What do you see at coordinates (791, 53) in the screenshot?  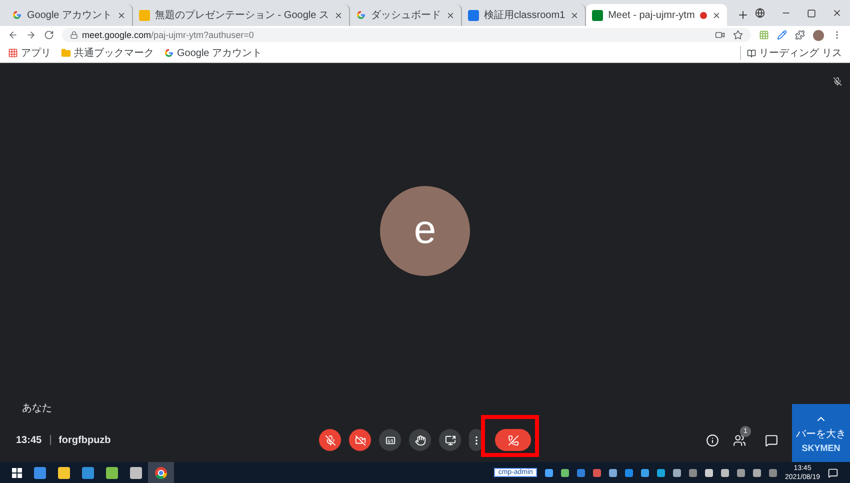 I see `reading-list-link: リーディング リス` at bounding box center [791, 53].